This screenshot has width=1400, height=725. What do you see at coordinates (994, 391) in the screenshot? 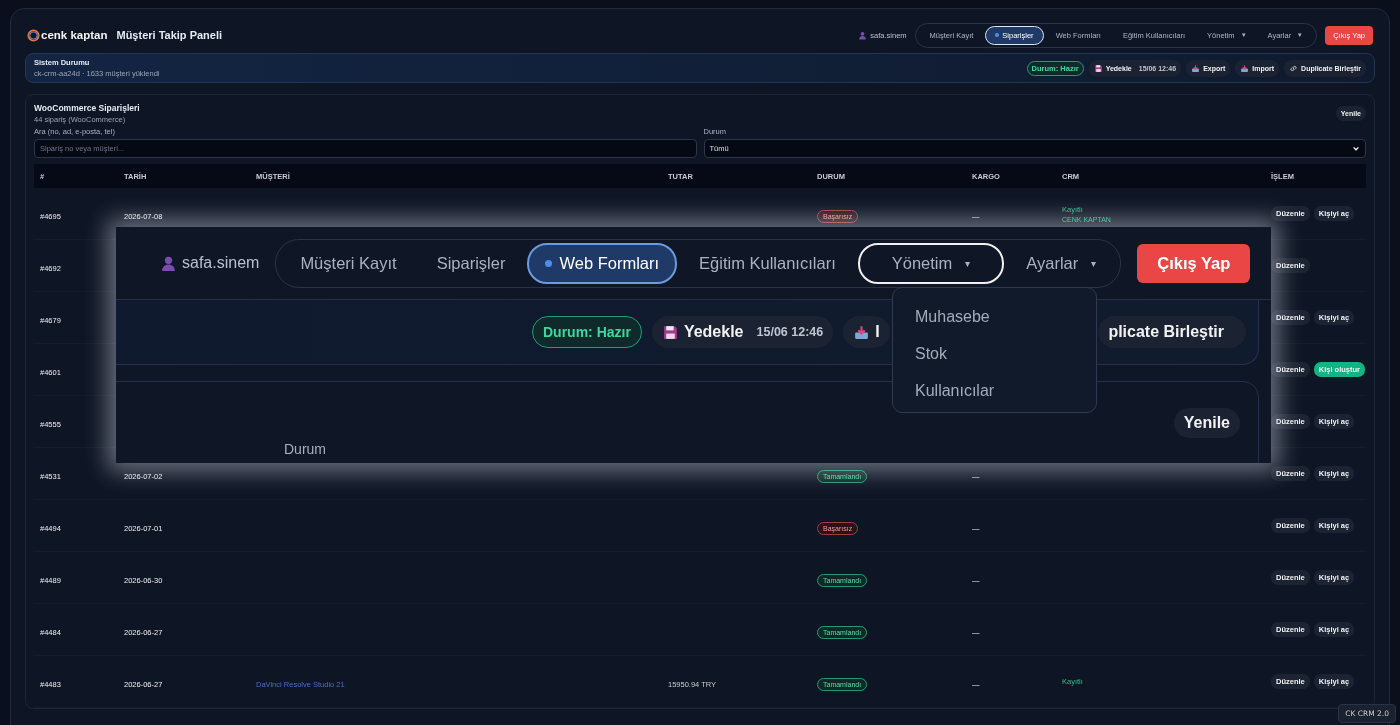
I see `menu-item: Kullanıcılar` at bounding box center [994, 391].